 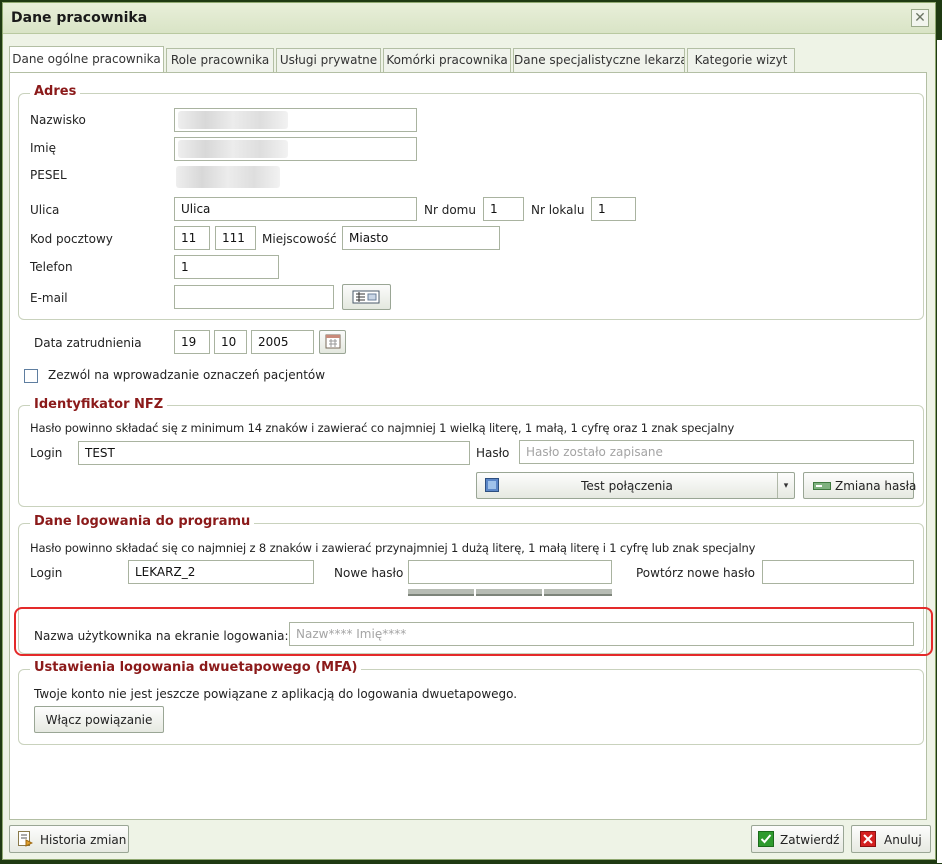 I want to click on calendar-icon, so click(x=333, y=341).